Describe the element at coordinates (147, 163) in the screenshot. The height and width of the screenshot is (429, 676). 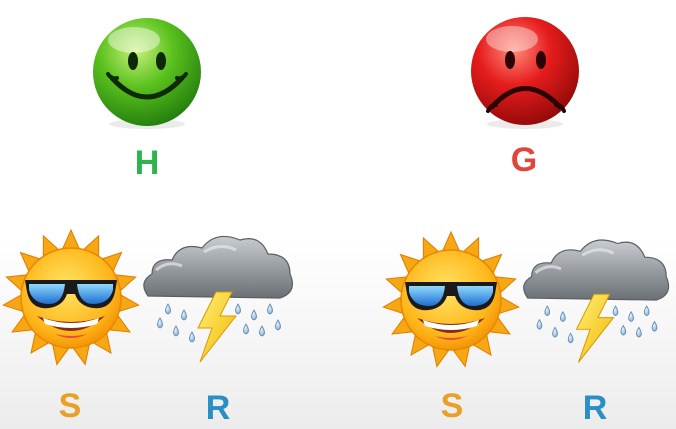
I see `happy-label: H` at that location.